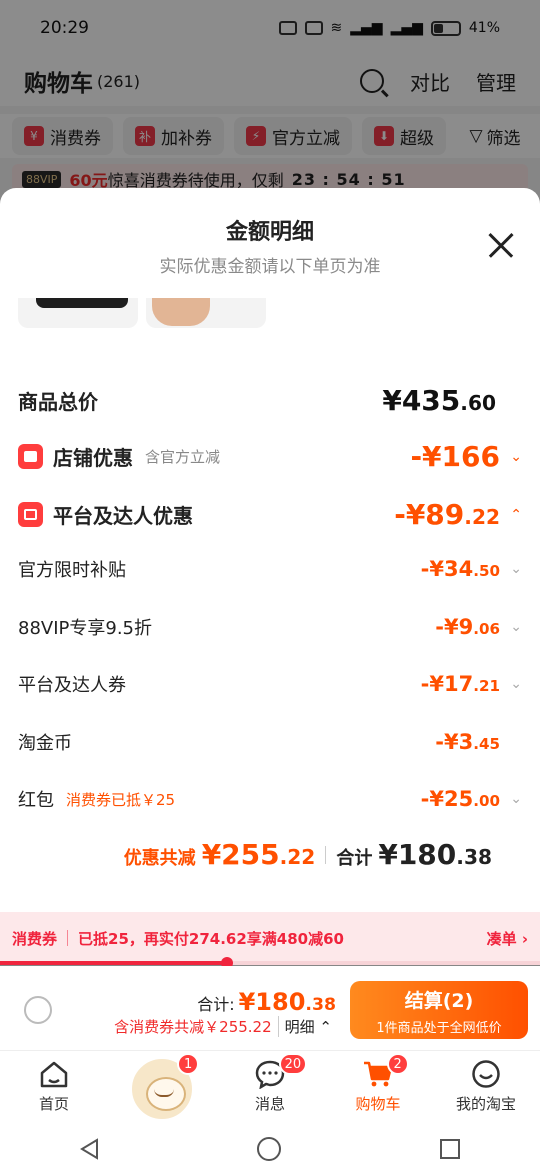  I want to click on discount-item-amount: -¥17.21, so click(460, 684).